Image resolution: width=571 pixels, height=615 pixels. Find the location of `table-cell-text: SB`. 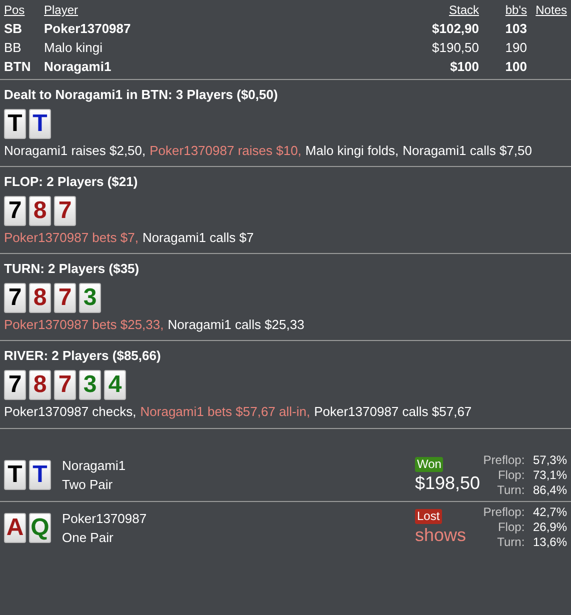

table-cell-text: SB is located at coordinates (14, 29).